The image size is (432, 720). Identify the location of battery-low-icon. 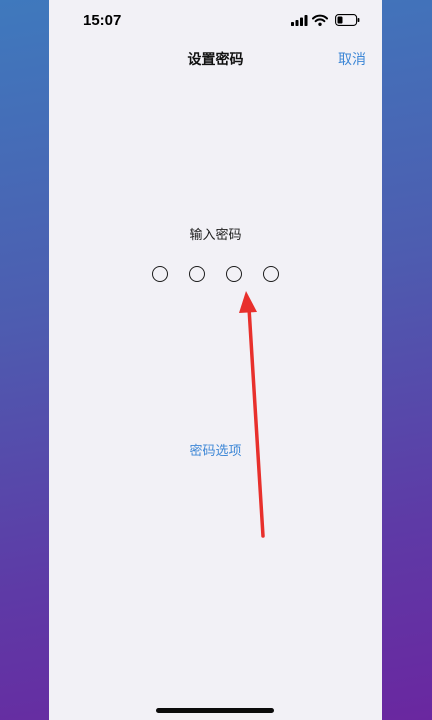
(347, 20).